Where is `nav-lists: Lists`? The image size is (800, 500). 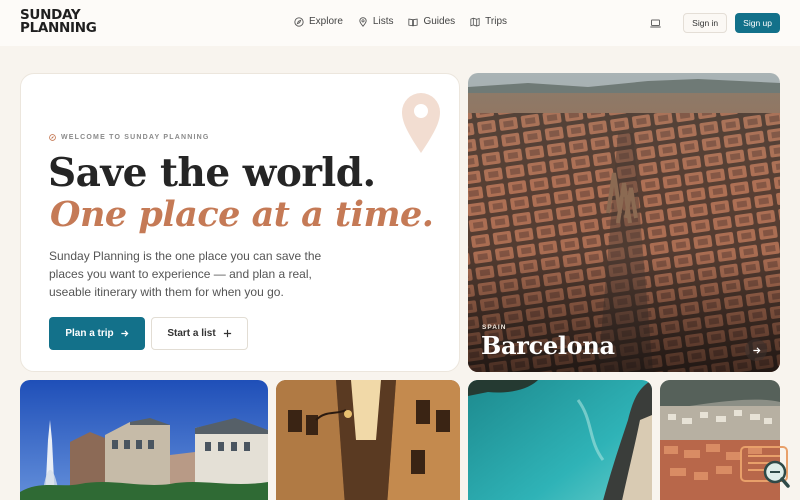
nav-lists: Lists is located at coordinates (376, 21).